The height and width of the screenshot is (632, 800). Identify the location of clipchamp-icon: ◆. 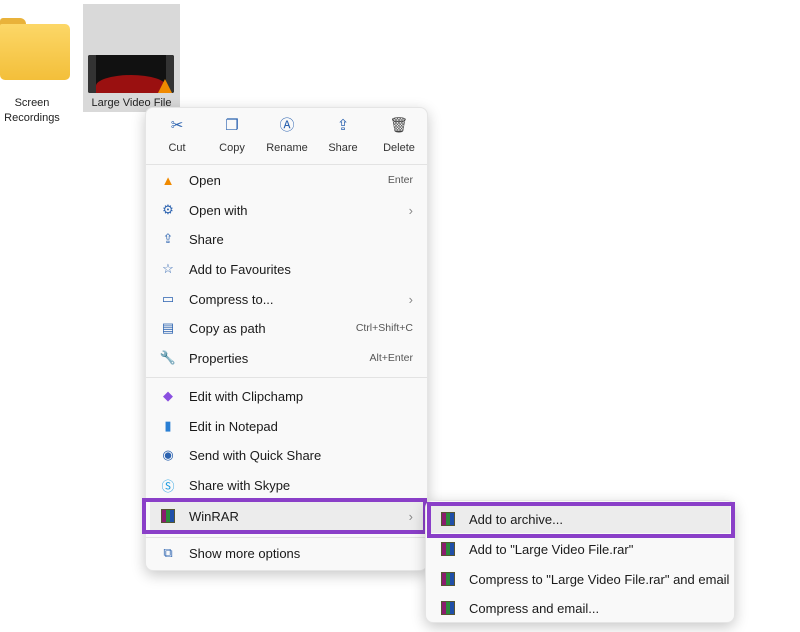
(168, 395).